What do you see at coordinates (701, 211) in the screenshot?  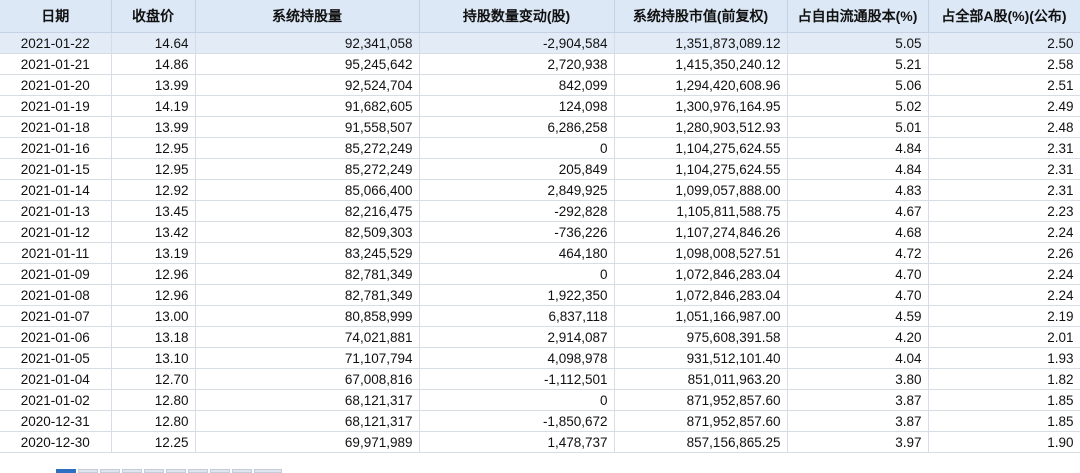 I see `cell-holding-market-value: 1,105,811,588.75` at bounding box center [701, 211].